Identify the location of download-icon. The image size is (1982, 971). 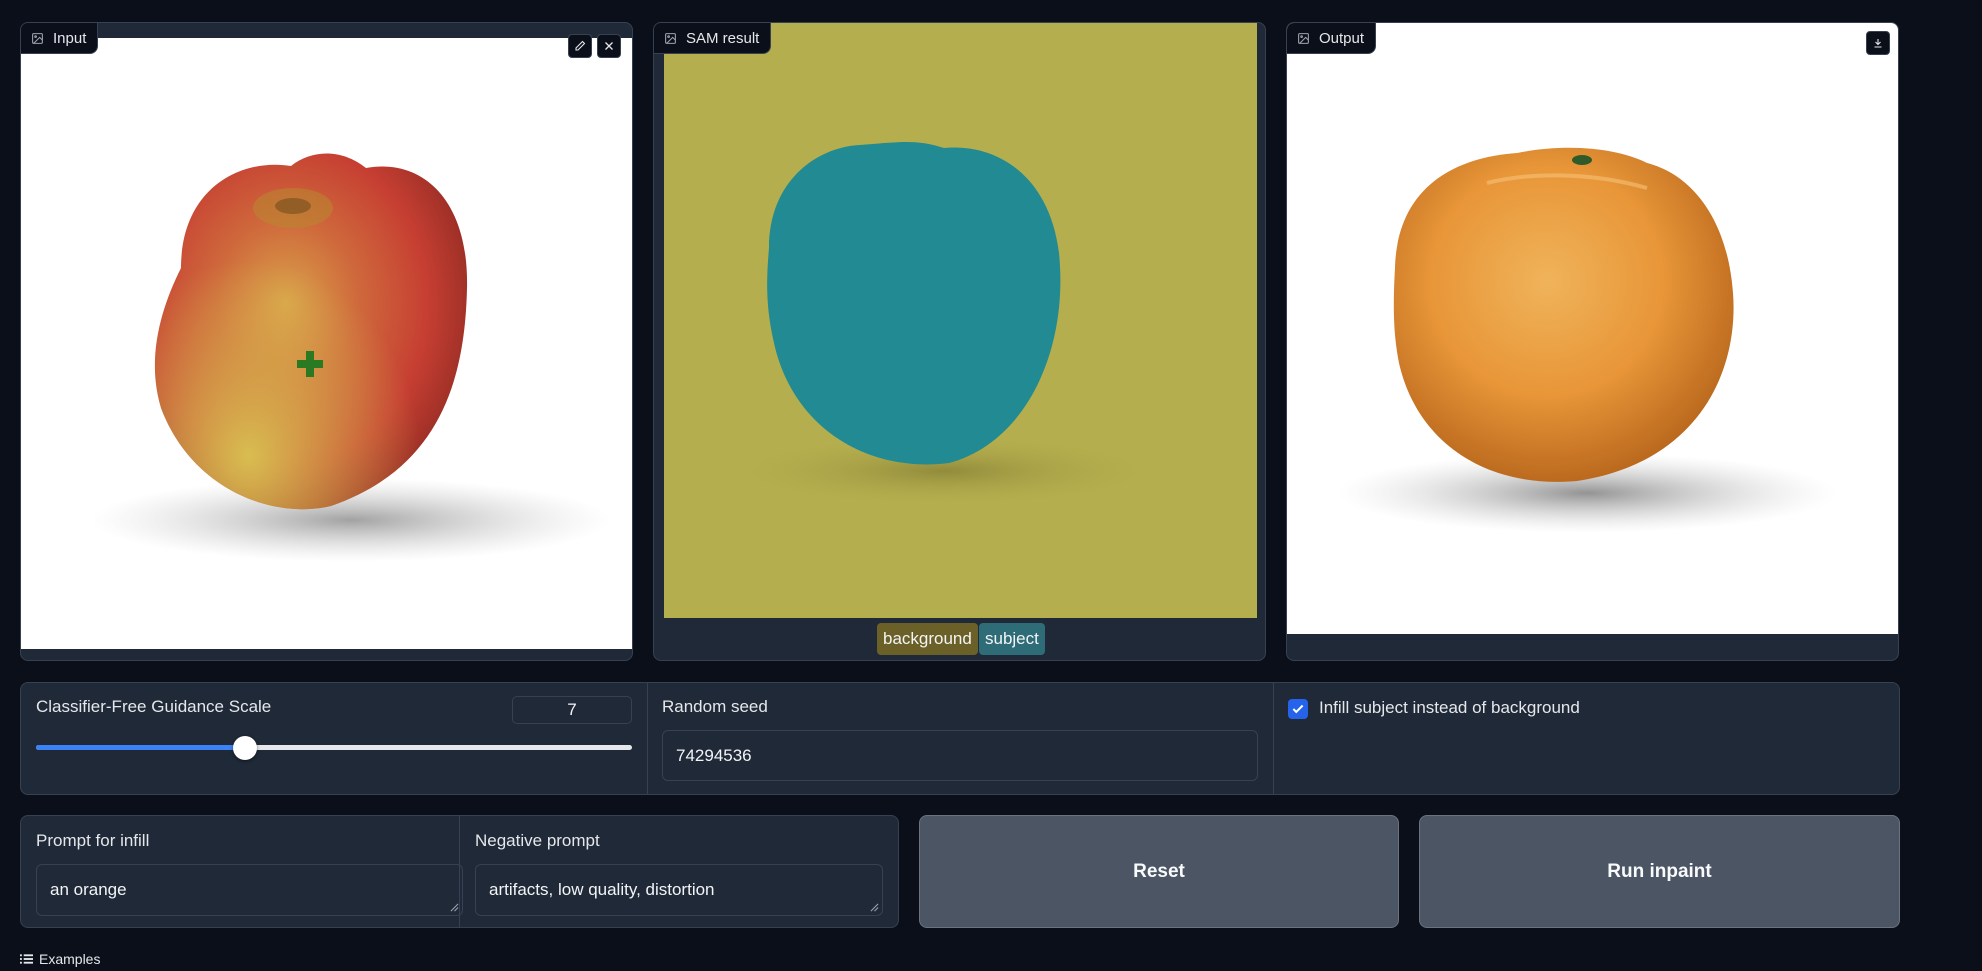
(1878, 43).